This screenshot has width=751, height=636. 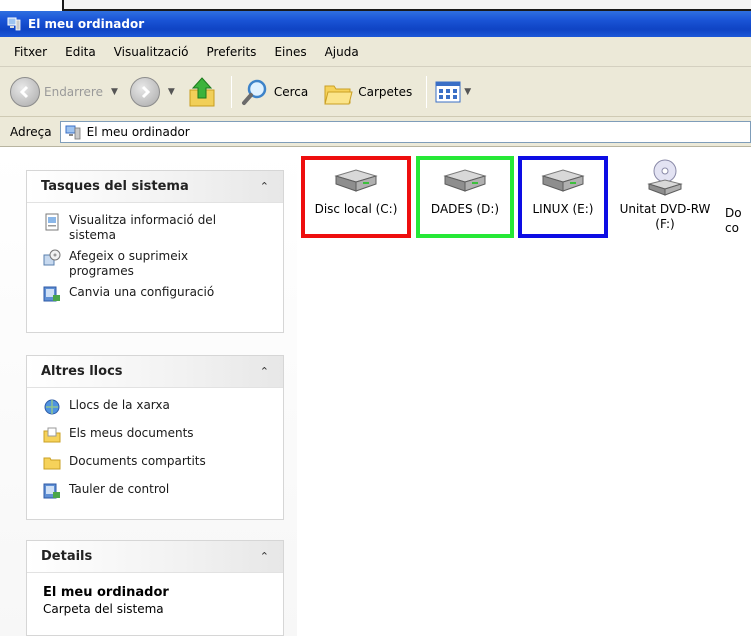 I want to click on task-change-setting: Canvia una configuració, so click(x=157, y=294).